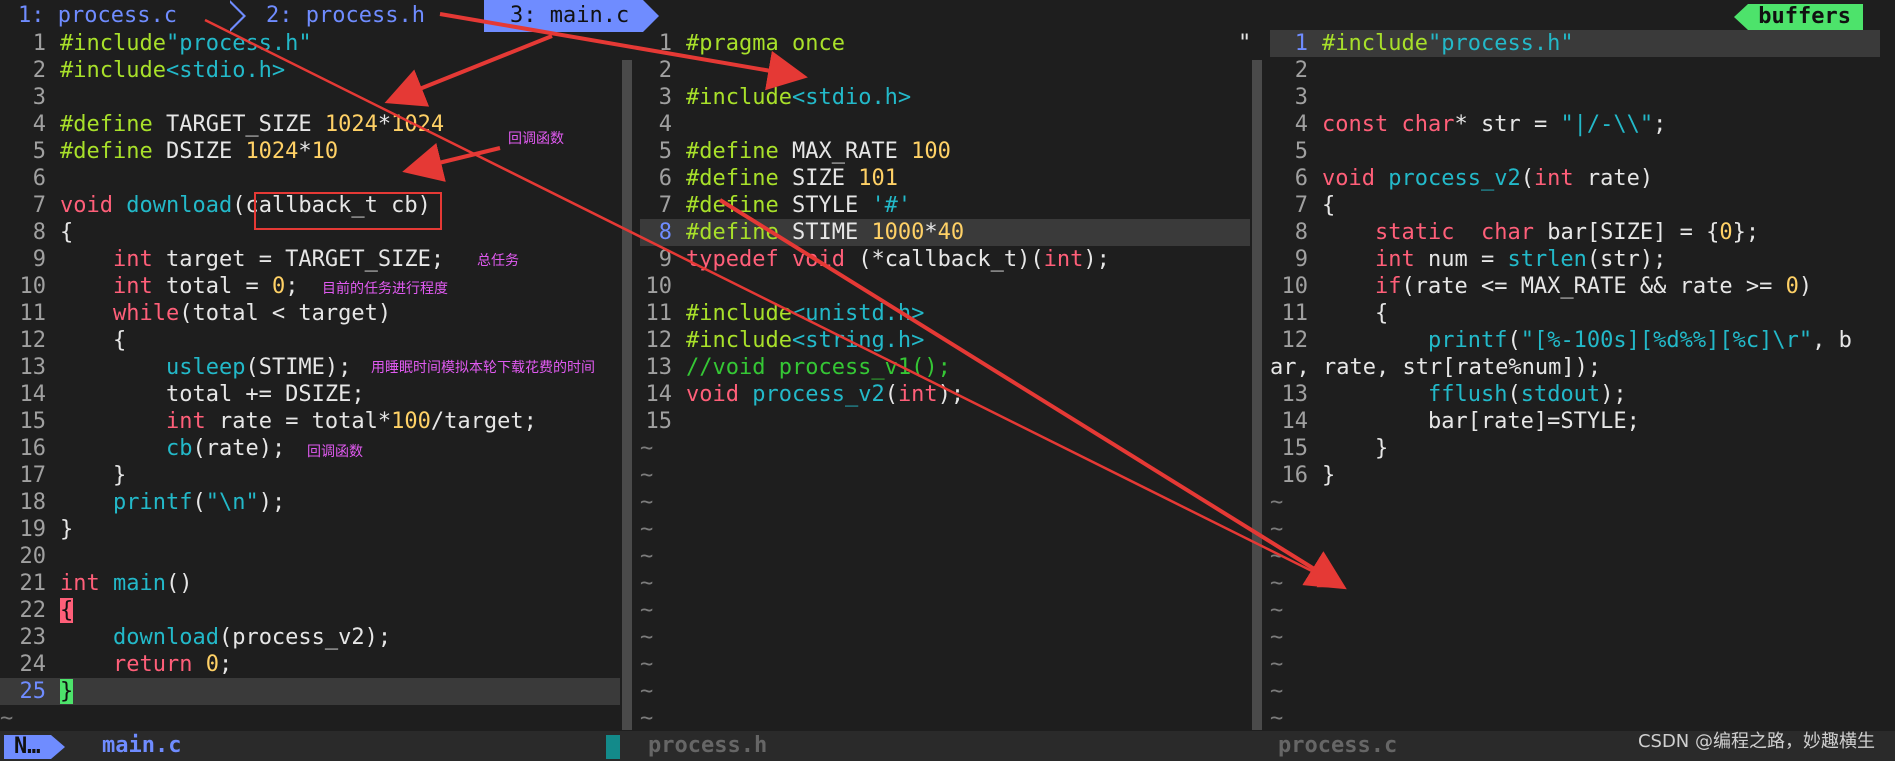 Image resolution: width=1895 pixels, height=761 pixels. What do you see at coordinates (572, 16) in the screenshot?
I see `tab-main-c: 3: main.c` at bounding box center [572, 16].